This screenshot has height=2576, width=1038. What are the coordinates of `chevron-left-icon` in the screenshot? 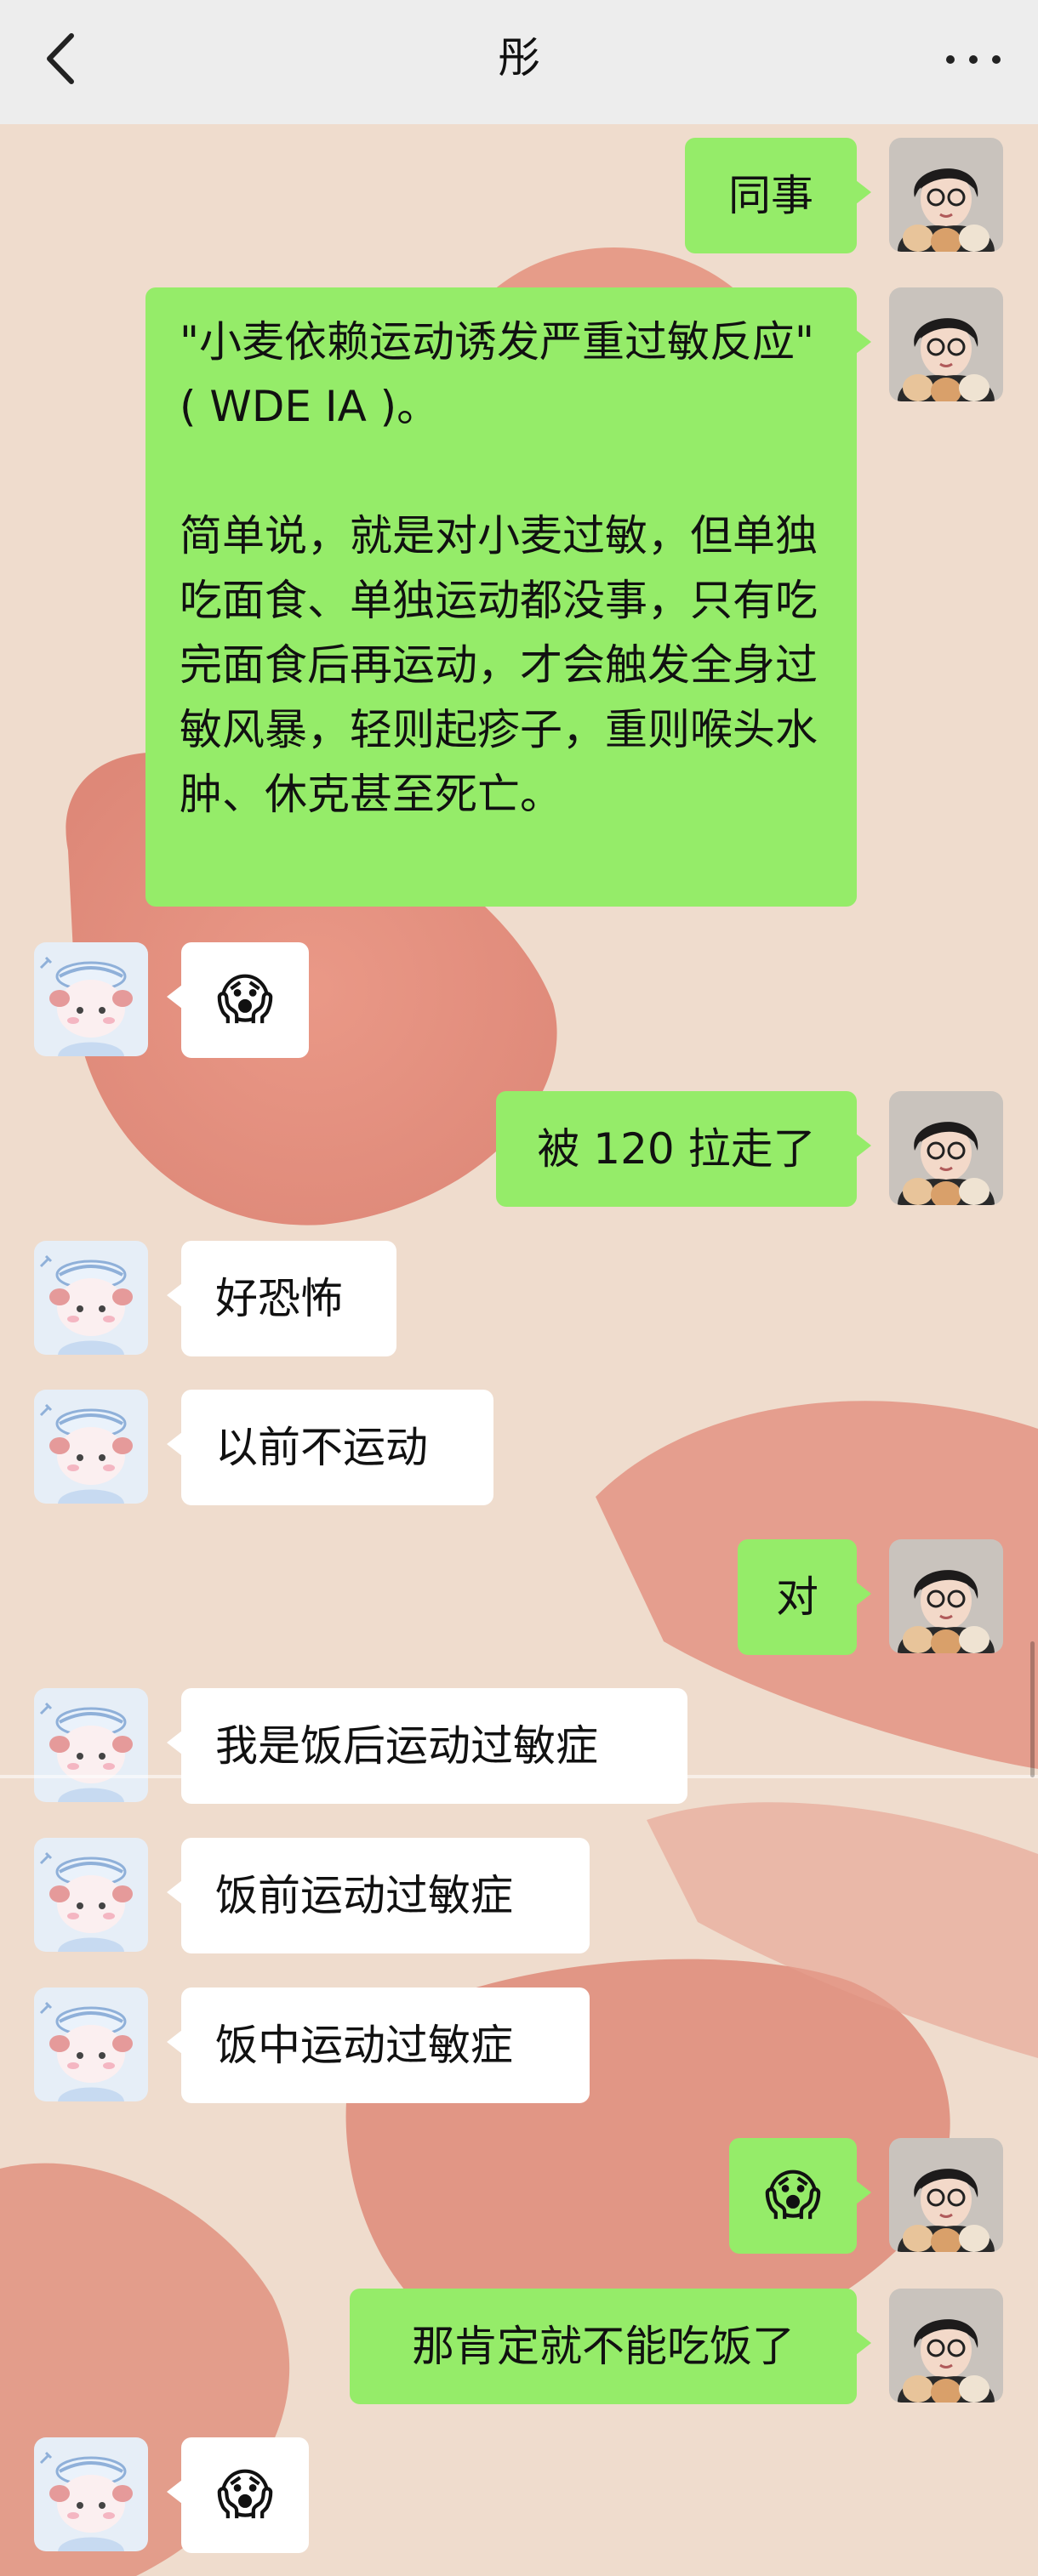 It's located at (62, 59).